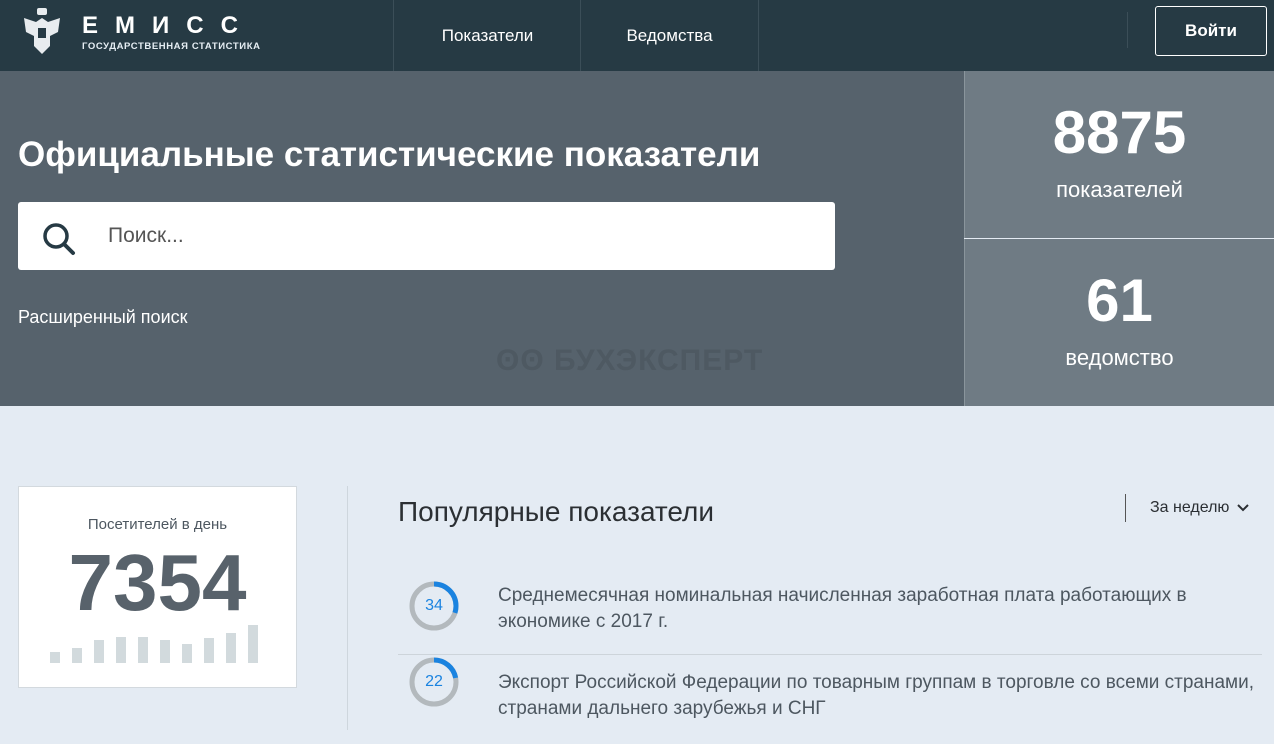 This screenshot has width=1274, height=744. Describe the element at coordinates (487, 35) in the screenshot. I see `nav-indicators: Показатели` at that location.